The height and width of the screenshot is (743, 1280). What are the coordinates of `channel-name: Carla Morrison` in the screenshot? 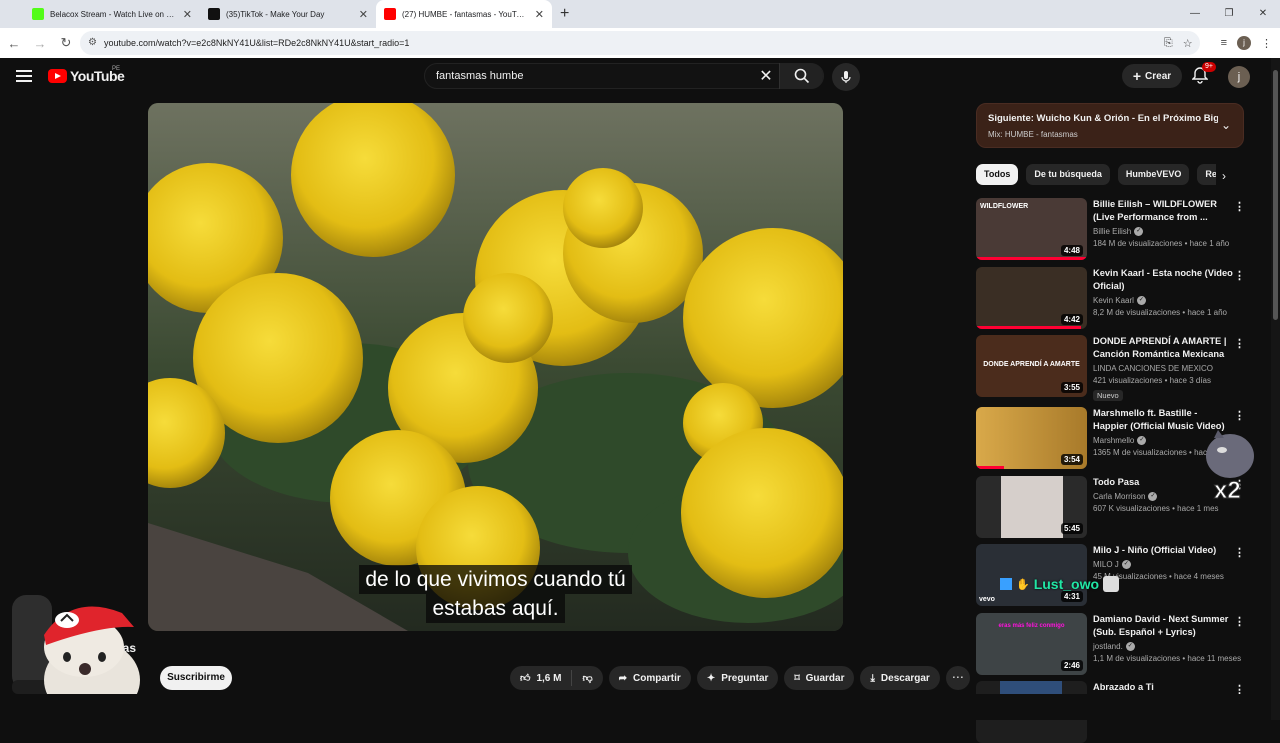 It's located at (1119, 496).